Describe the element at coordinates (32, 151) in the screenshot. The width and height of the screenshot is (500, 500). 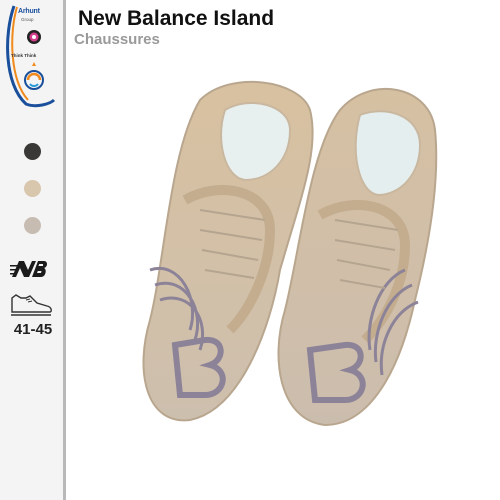
I see `color-swatch-dark` at that location.